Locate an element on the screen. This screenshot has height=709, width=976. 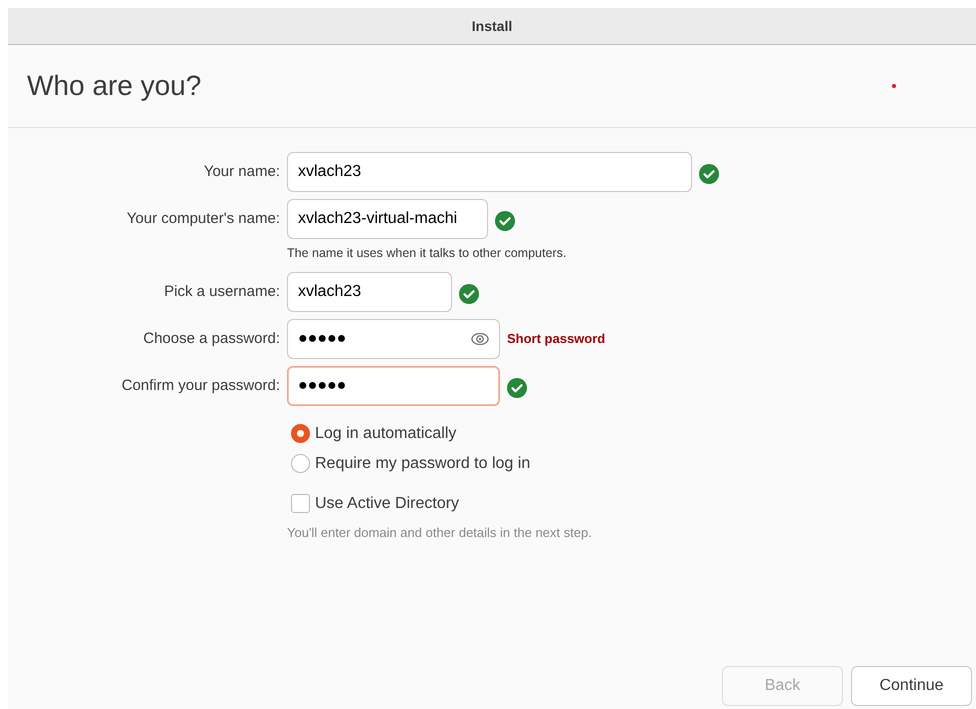
window-title: Install is located at coordinates (492, 26).